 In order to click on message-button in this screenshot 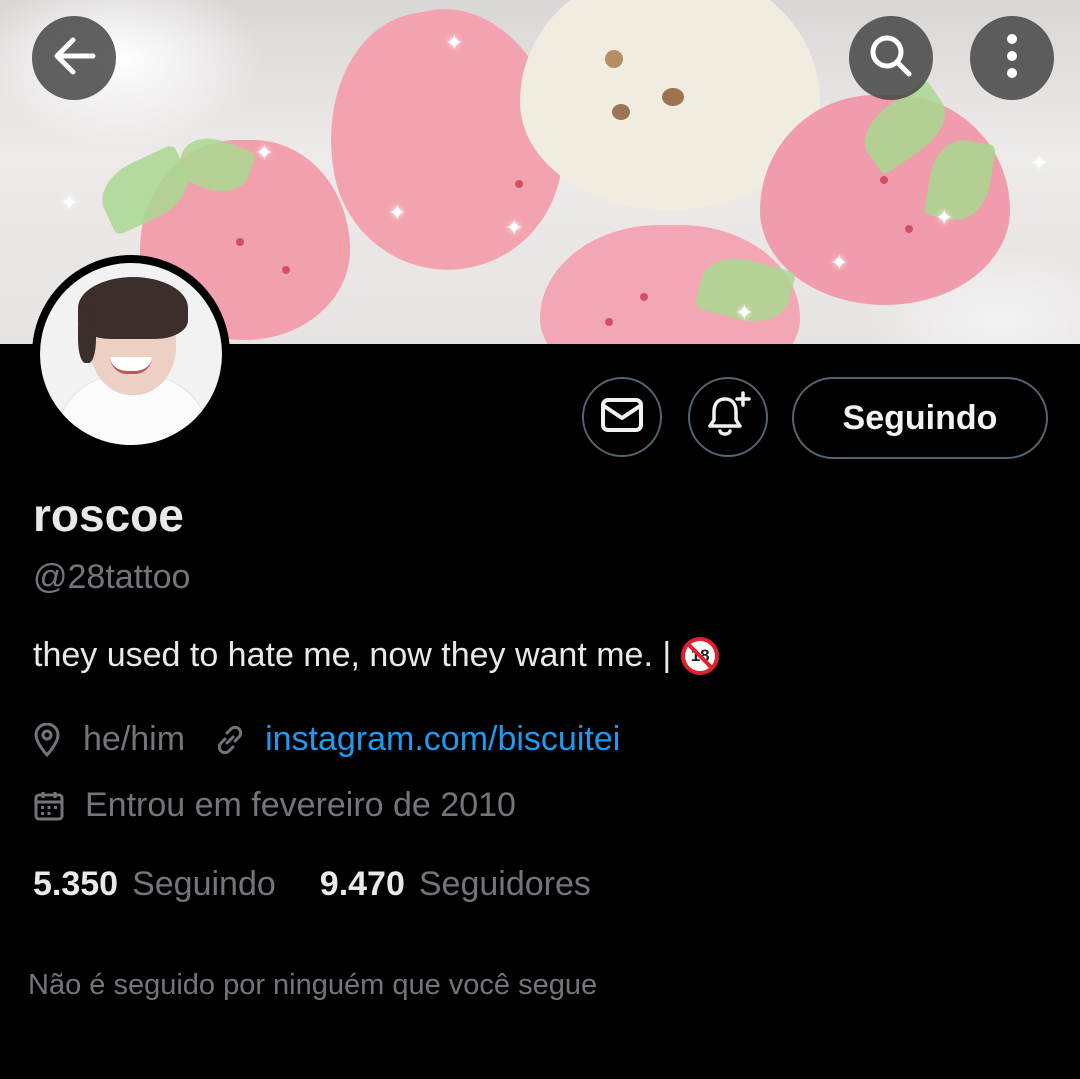, I will do `click(622, 417)`.